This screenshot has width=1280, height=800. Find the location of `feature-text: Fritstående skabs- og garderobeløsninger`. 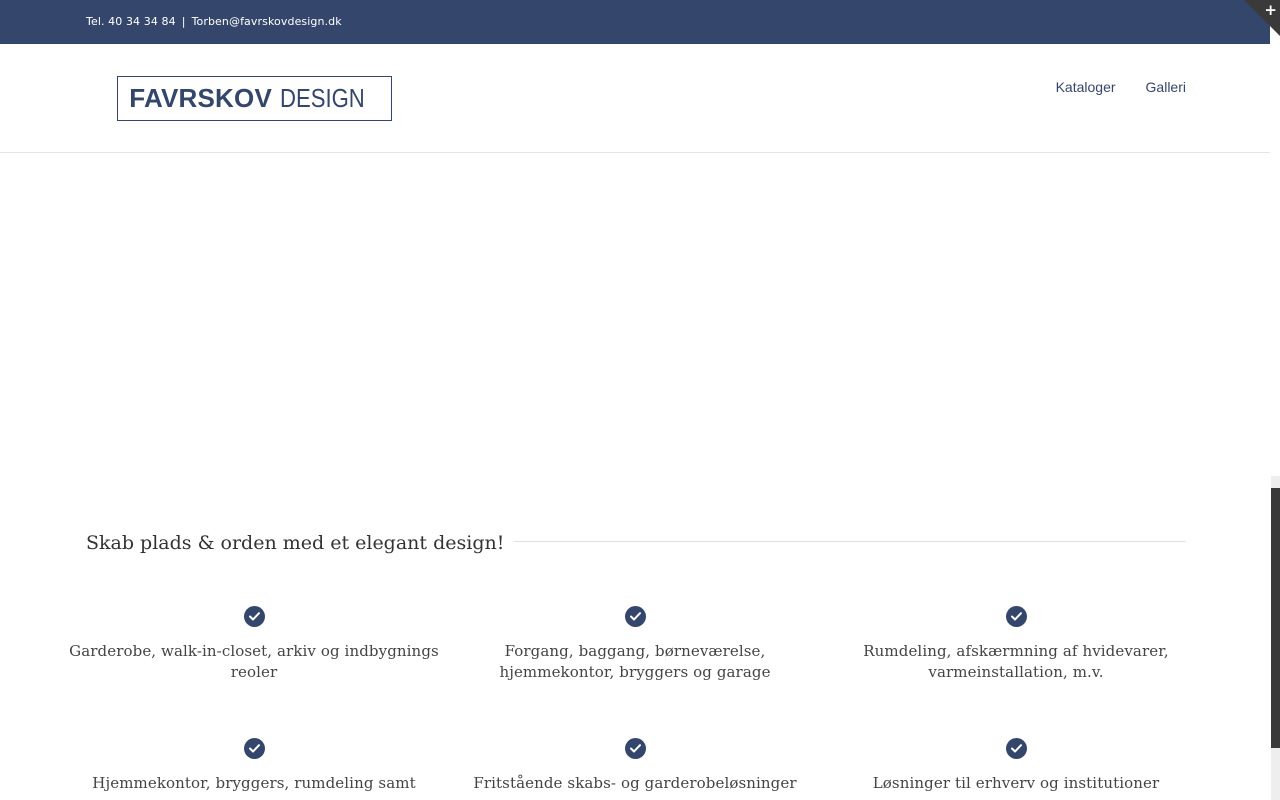

feature-text: Fritstående skabs- og garderobeløsninger is located at coordinates (635, 783).